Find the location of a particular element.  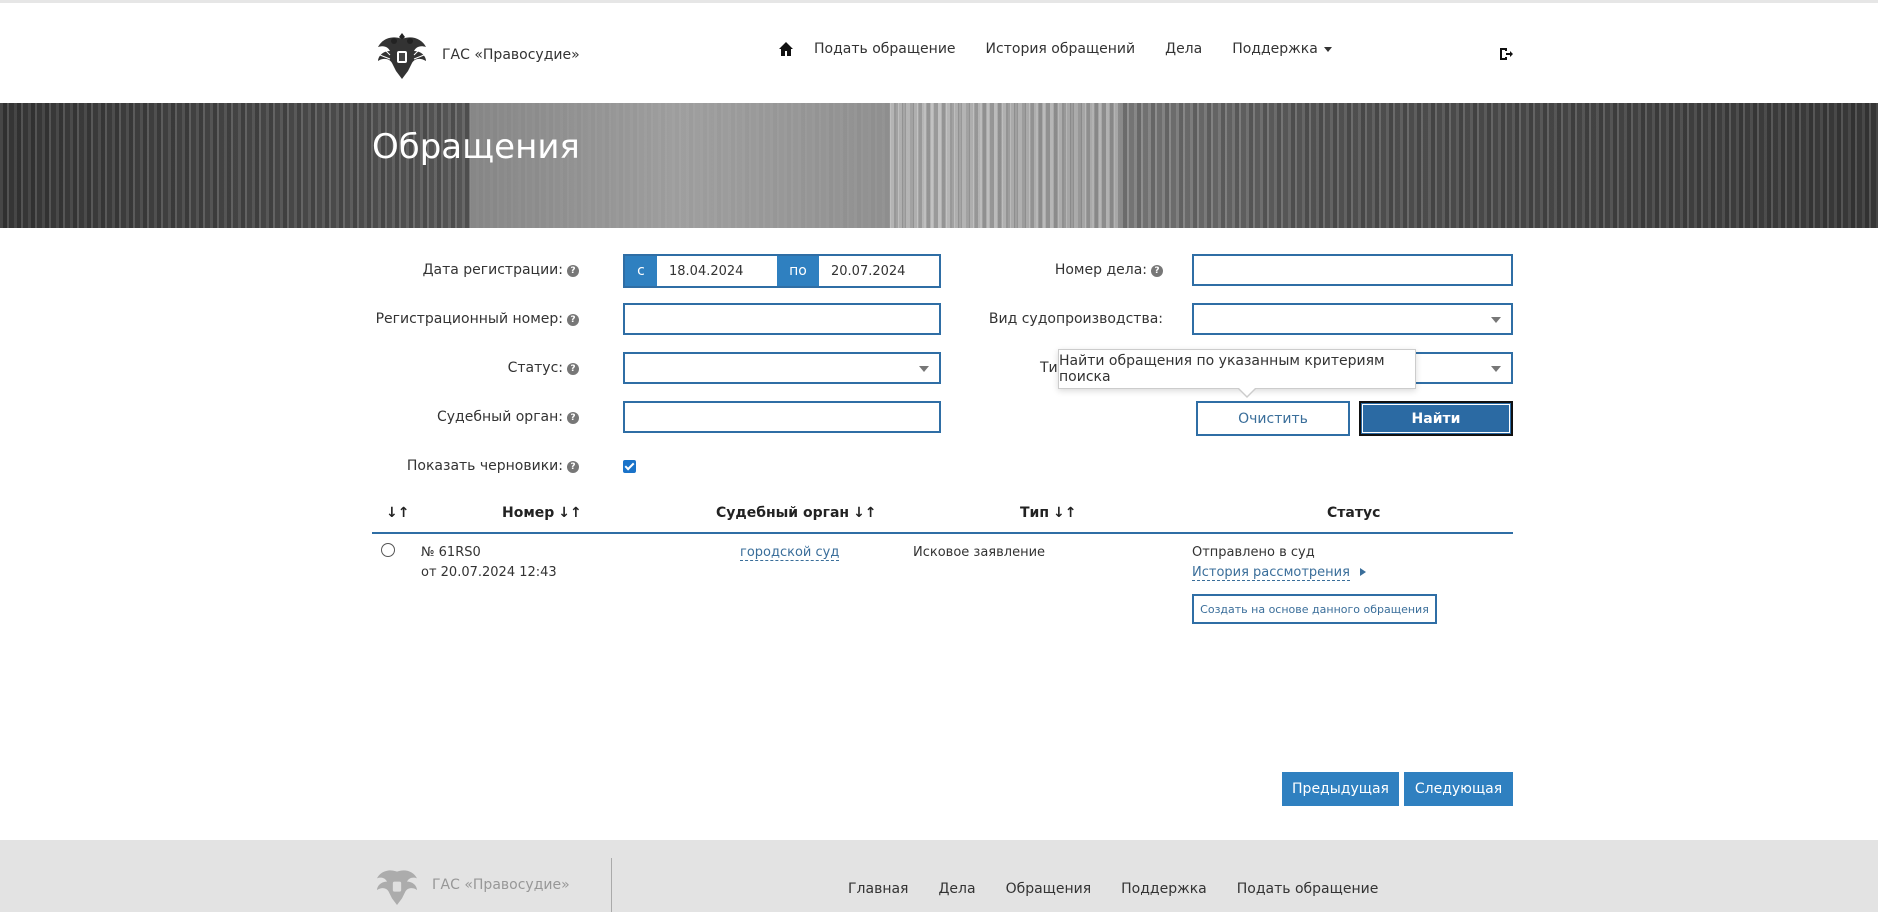

history-link: История рассмотрения is located at coordinates (1279, 573).